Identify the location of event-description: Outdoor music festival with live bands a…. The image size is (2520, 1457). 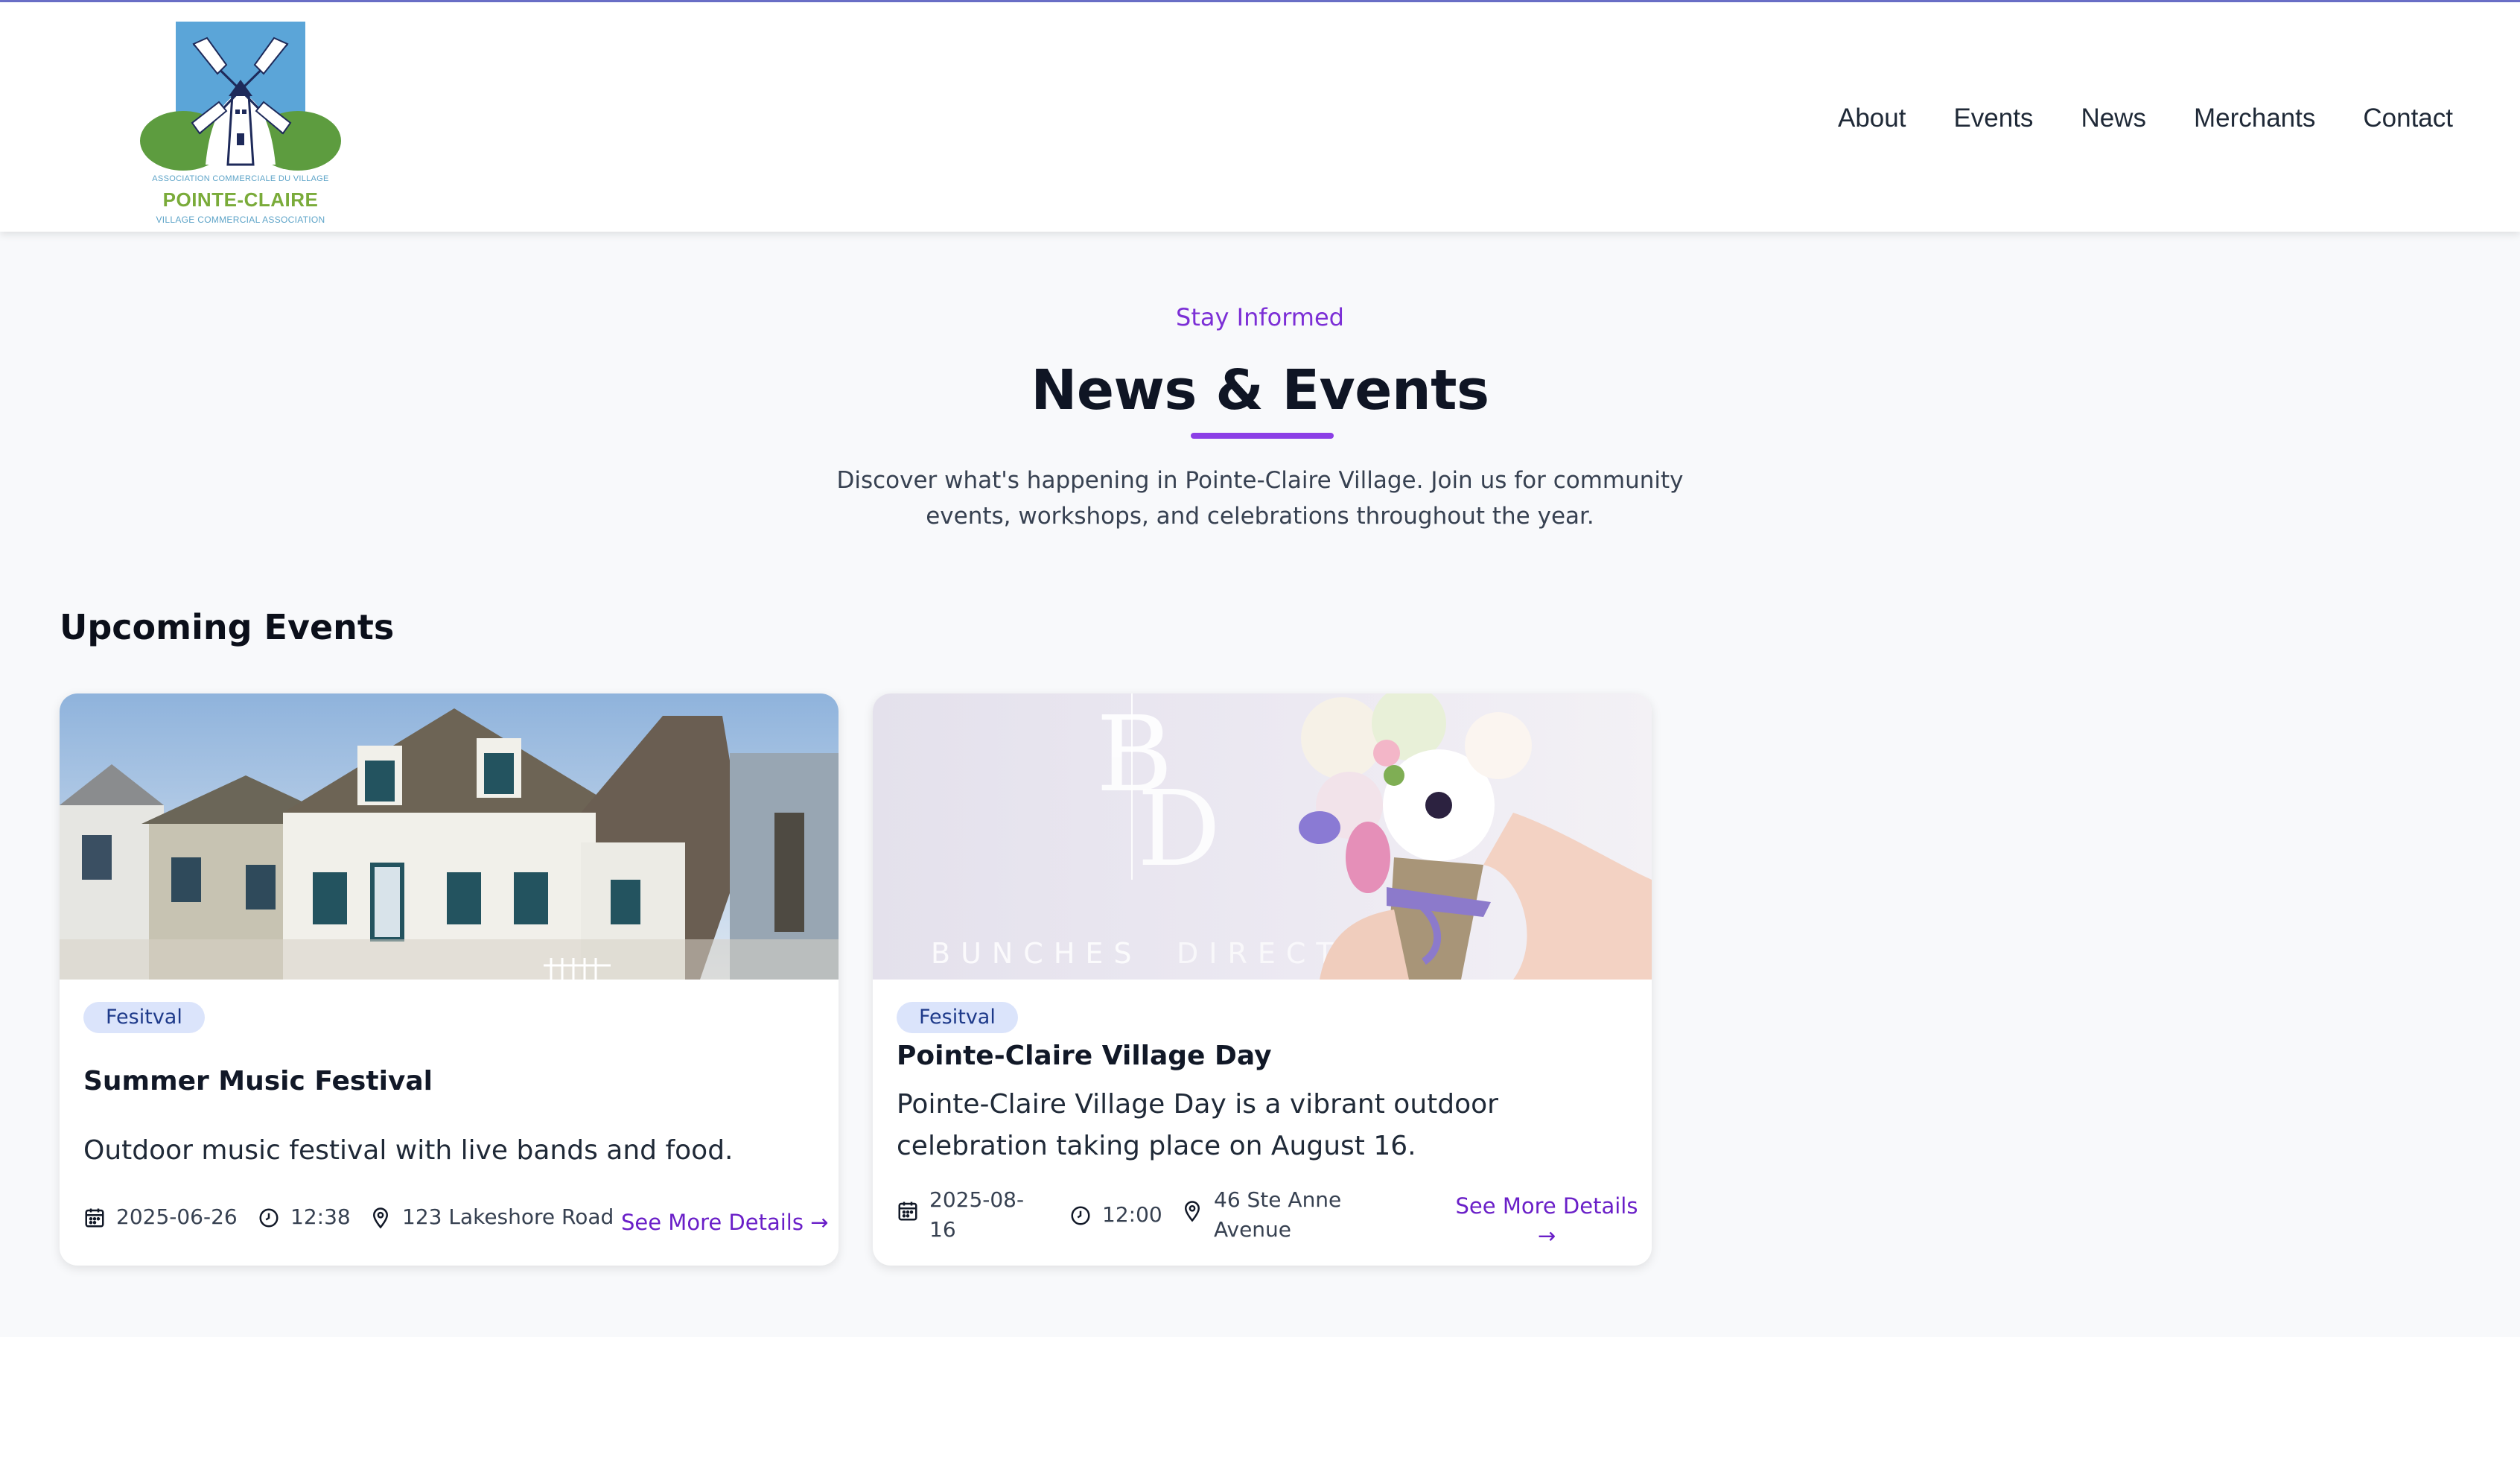
(408, 1150).